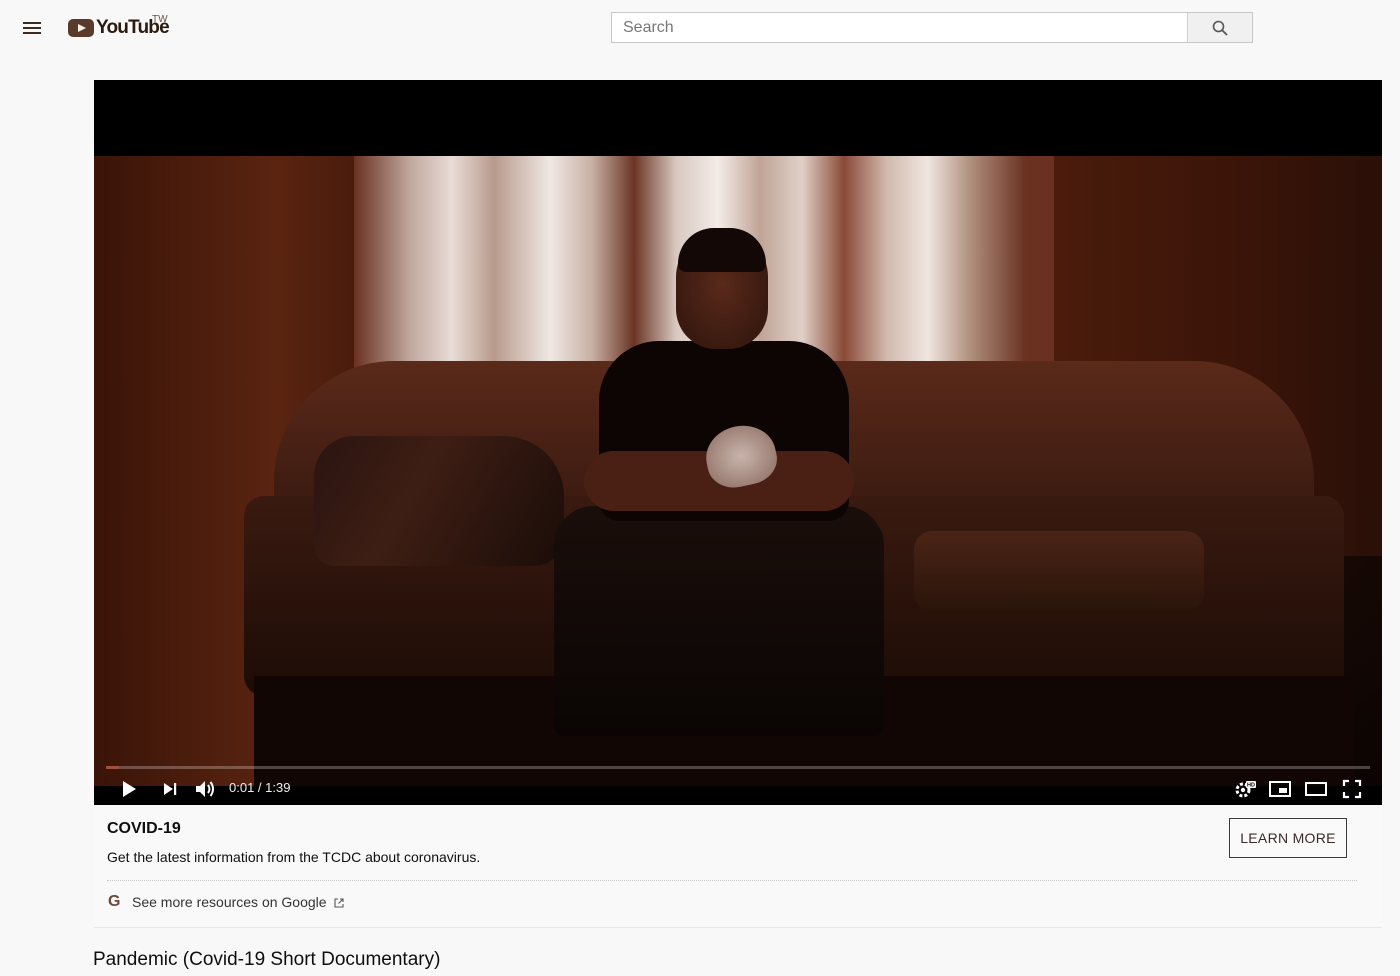 The width and height of the screenshot is (1400, 976). I want to click on search-box, so click(932, 27).